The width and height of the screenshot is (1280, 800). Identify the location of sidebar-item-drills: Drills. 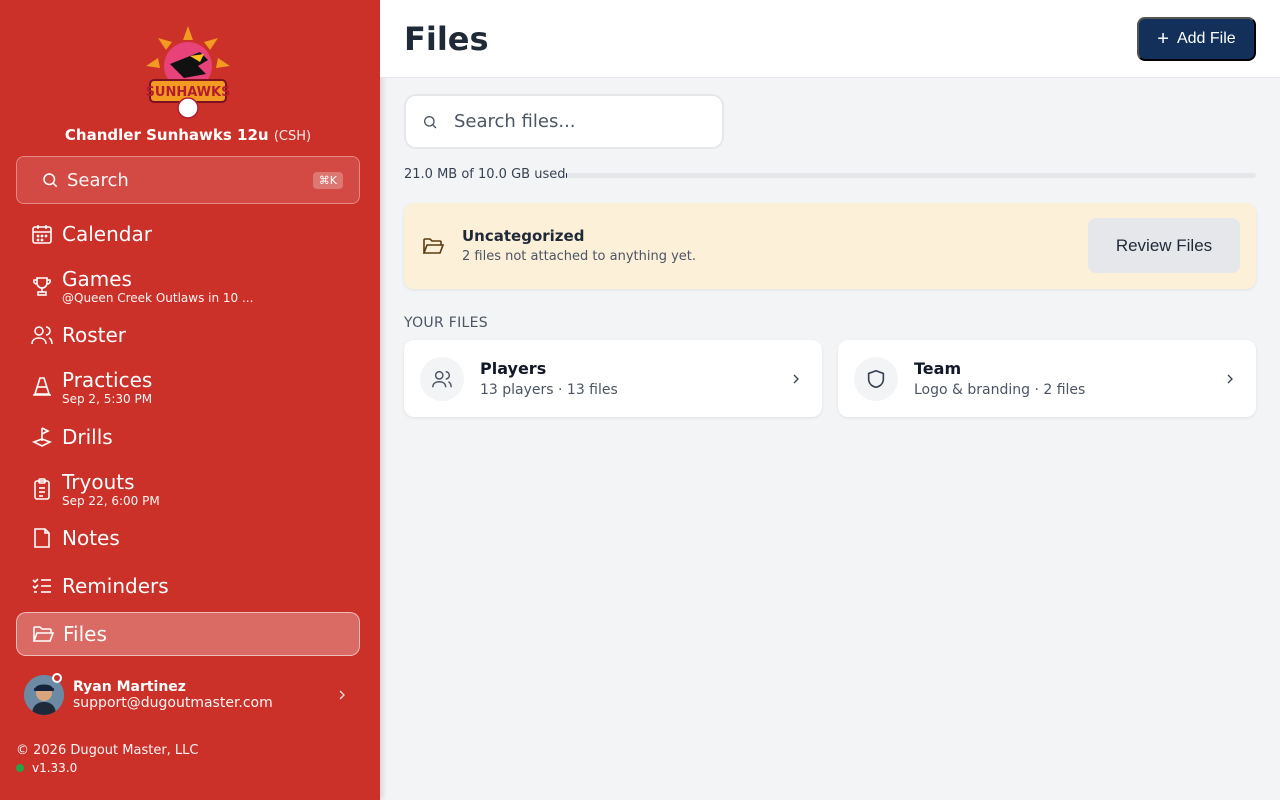
(188, 437).